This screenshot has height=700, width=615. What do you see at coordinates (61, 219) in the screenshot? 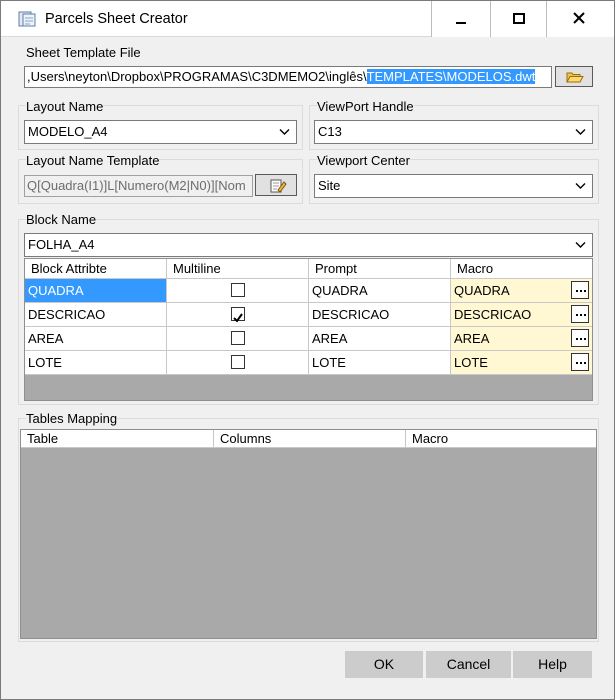
I see `block-name-label: Block Name` at bounding box center [61, 219].